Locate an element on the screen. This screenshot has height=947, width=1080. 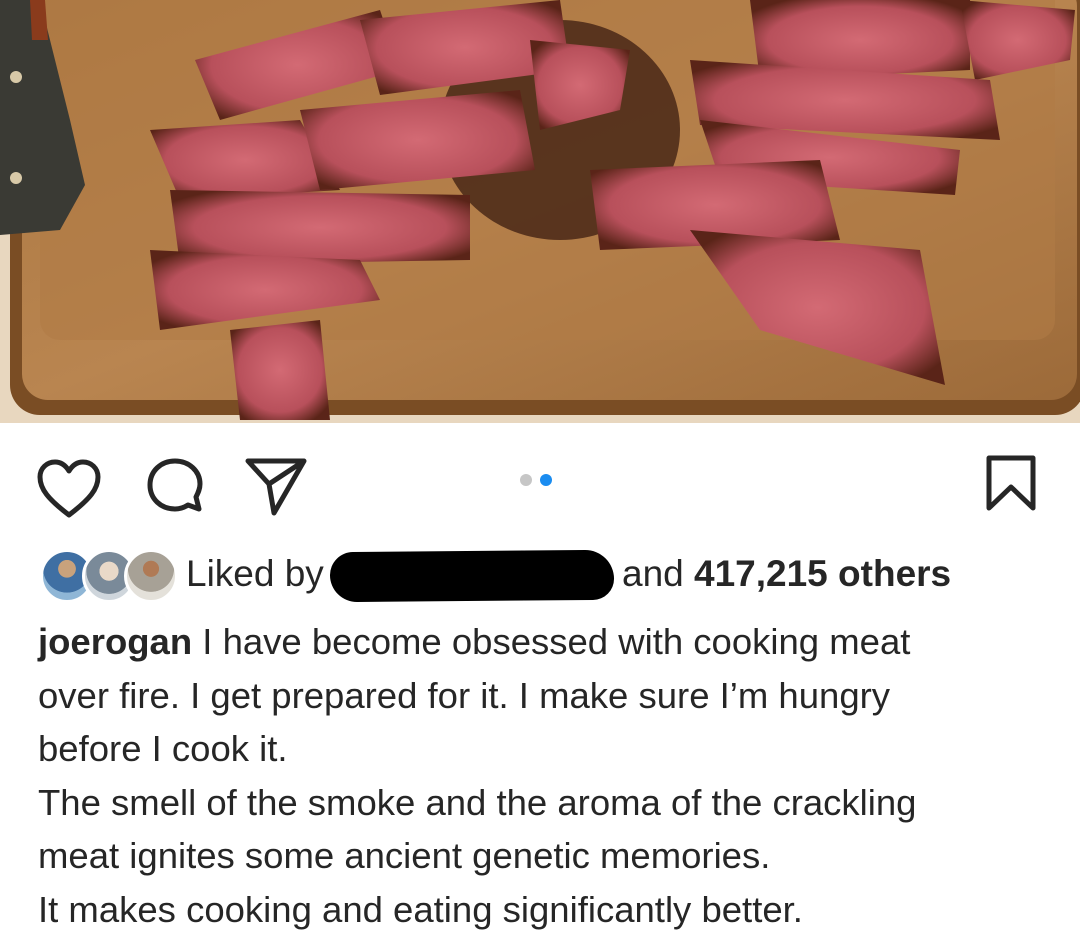
likes-connector: and is located at coordinates (653, 573).